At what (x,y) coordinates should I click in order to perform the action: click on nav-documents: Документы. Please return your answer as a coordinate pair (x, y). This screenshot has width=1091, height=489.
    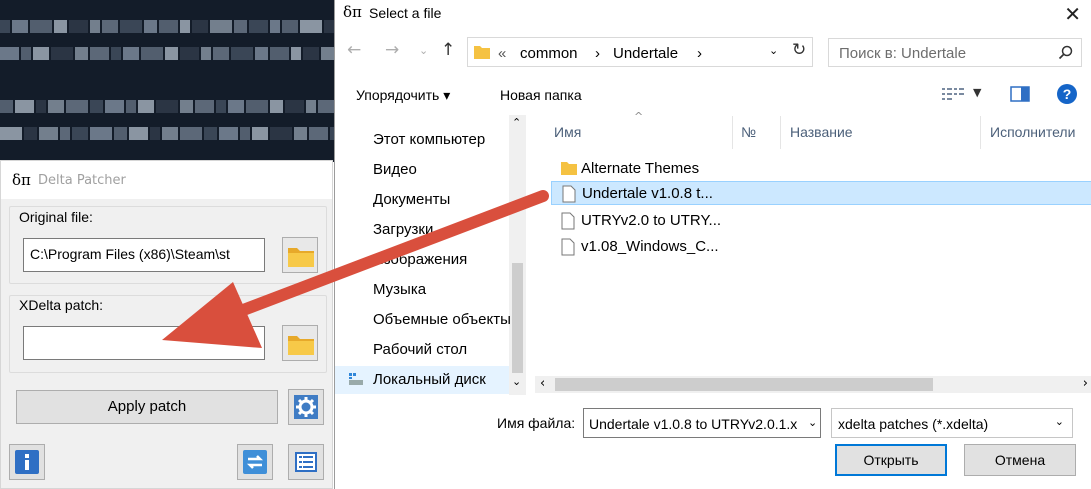
    Looking at the image, I should click on (442, 200).